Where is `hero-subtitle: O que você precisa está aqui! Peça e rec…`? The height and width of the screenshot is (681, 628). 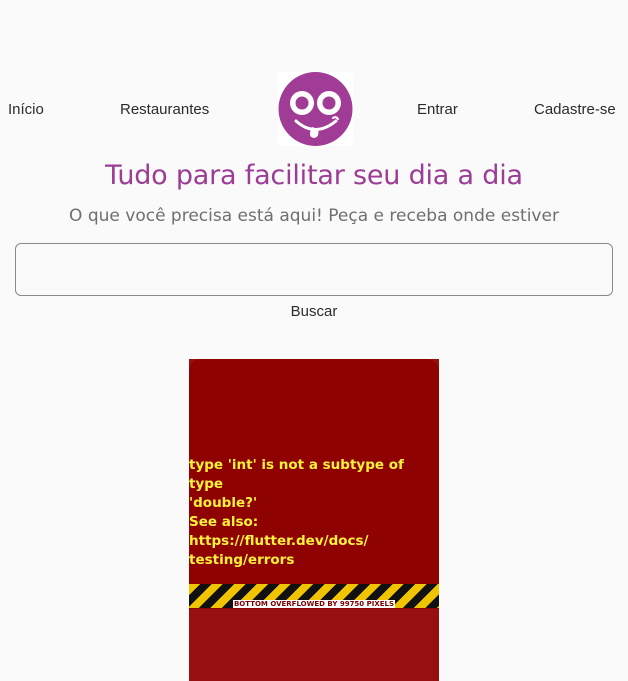 hero-subtitle: O que você precisa está aqui! Peça e rec… is located at coordinates (314, 216).